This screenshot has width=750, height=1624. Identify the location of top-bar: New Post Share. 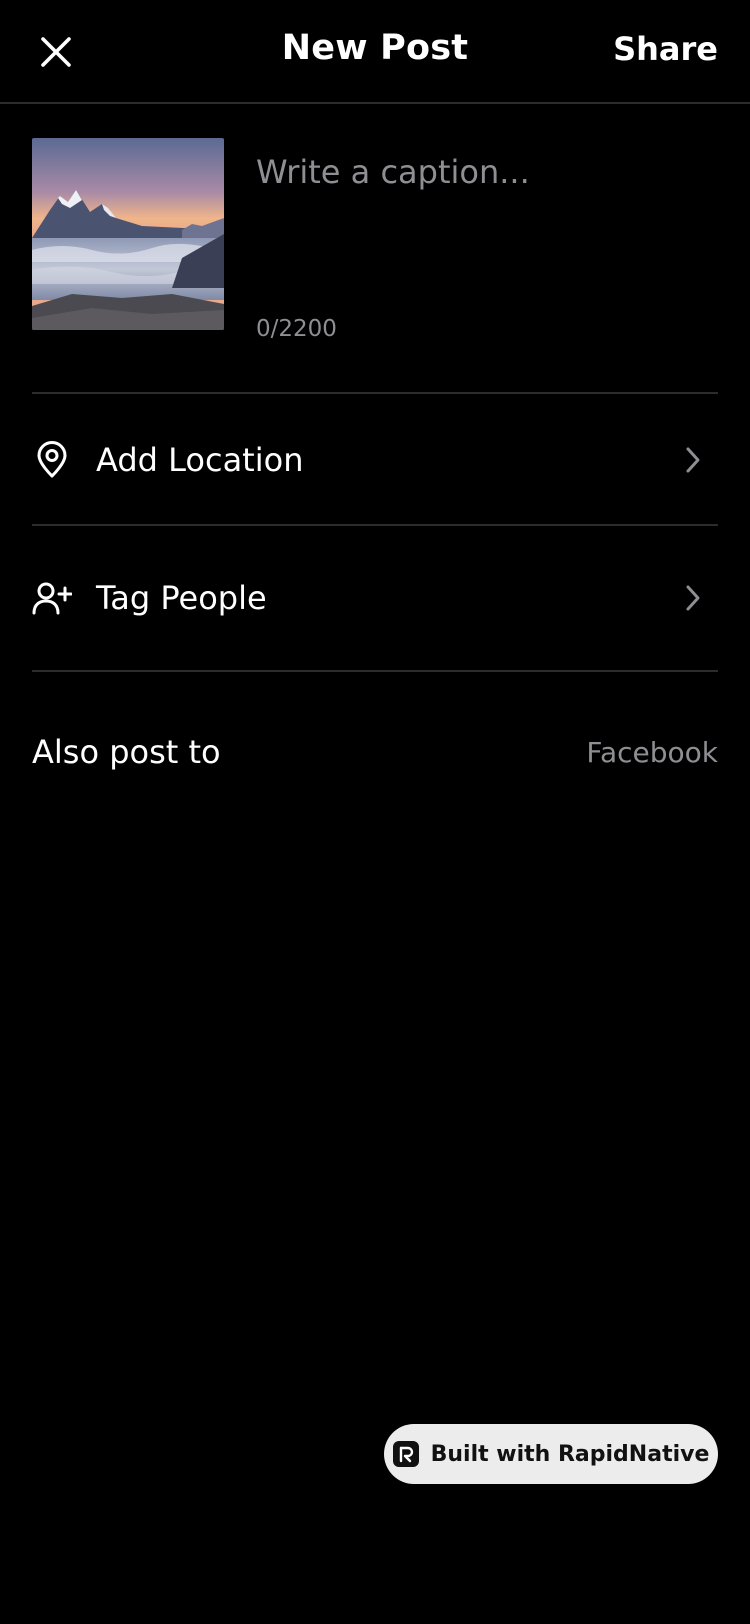
(375, 52).